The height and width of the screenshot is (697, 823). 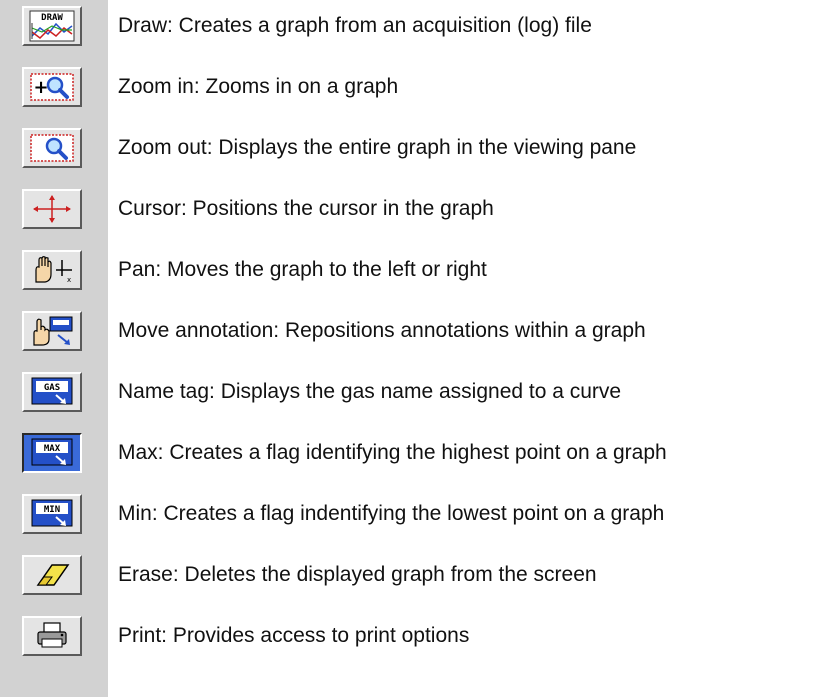 I want to click on gas-tag-icon: GAS, so click(x=52, y=391).